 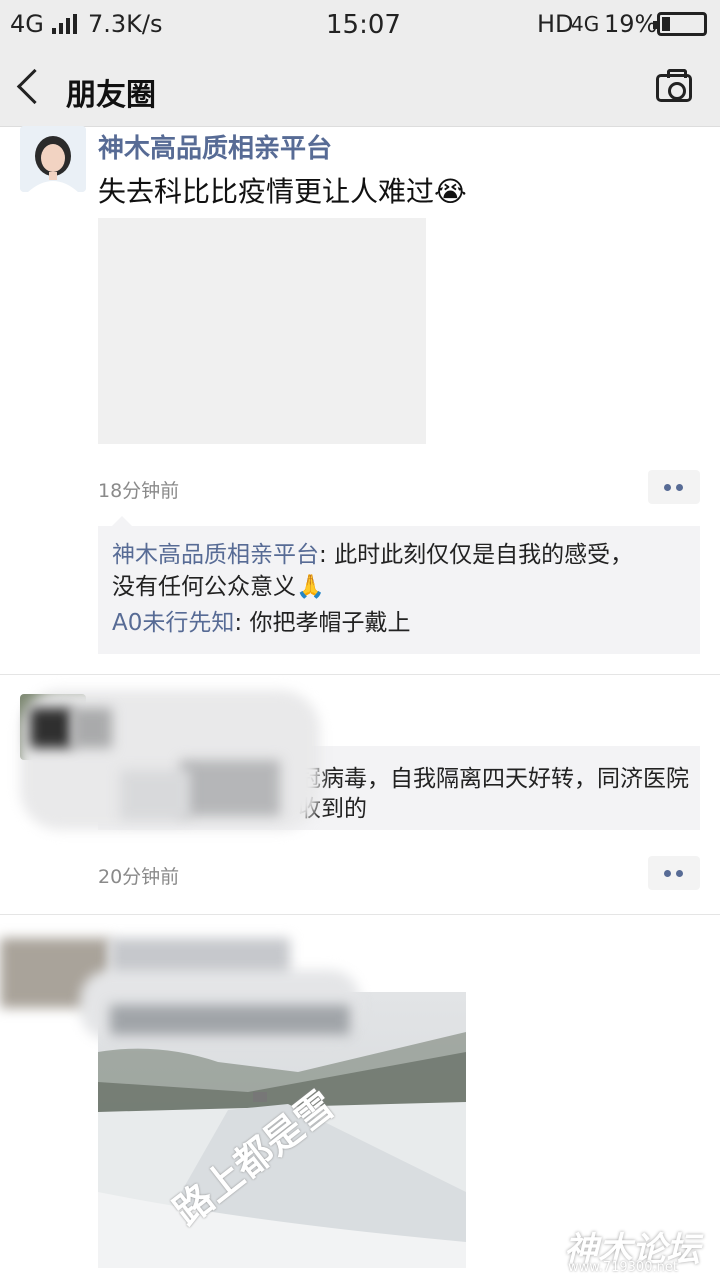 What do you see at coordinates (139, 877) in the screenshot?
I see `post-time: 20分钟前` at bounding box center [139, 877].